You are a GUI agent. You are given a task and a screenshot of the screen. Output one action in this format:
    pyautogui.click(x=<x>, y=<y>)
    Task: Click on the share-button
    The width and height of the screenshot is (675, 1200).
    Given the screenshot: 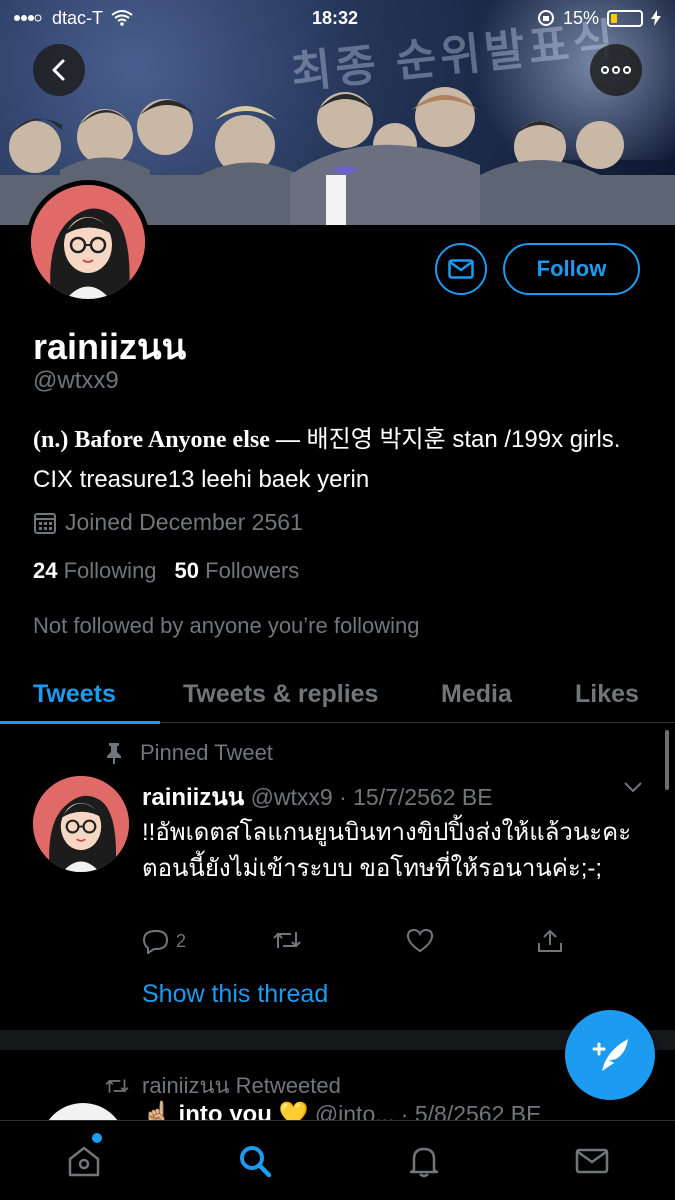 What is the action you would take?
    pyautogui.click(x=550, y=941)
    